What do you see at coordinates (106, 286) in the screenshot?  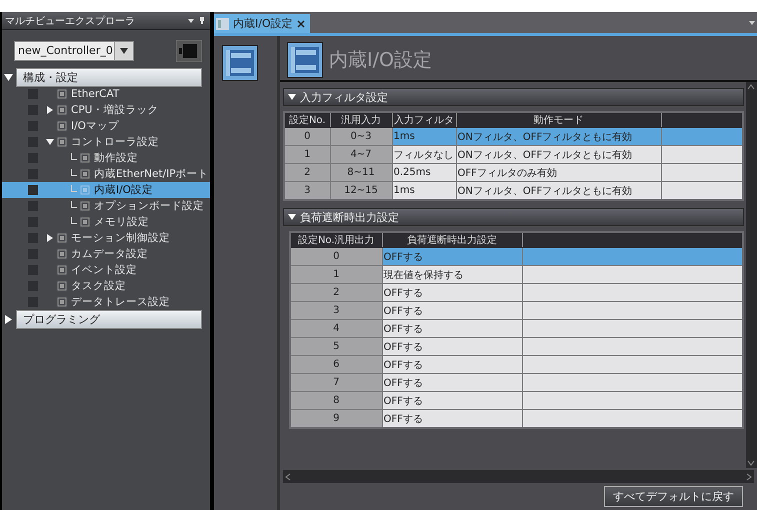 I see `tree-item: タスク設定` at bounding box center [106, 286].